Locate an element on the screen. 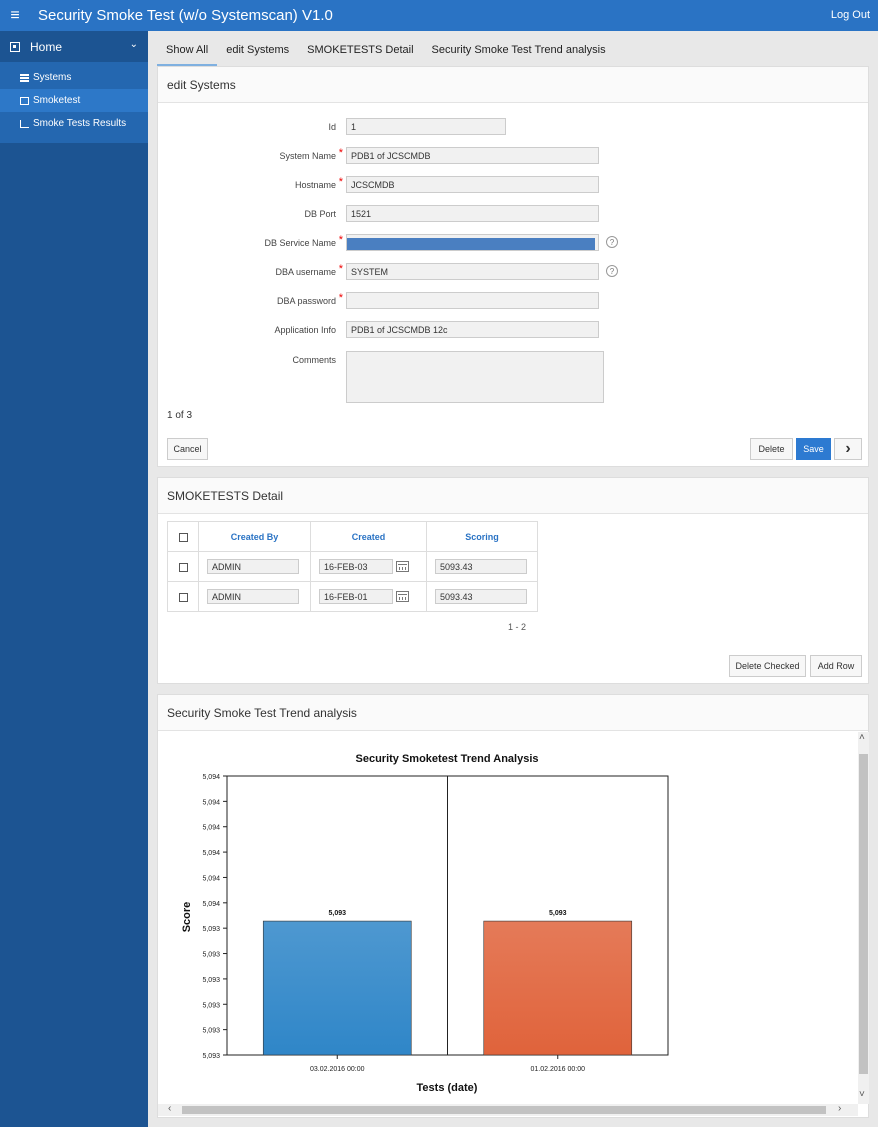  add-row-button: Add Row is located at coordinates (836, 666).